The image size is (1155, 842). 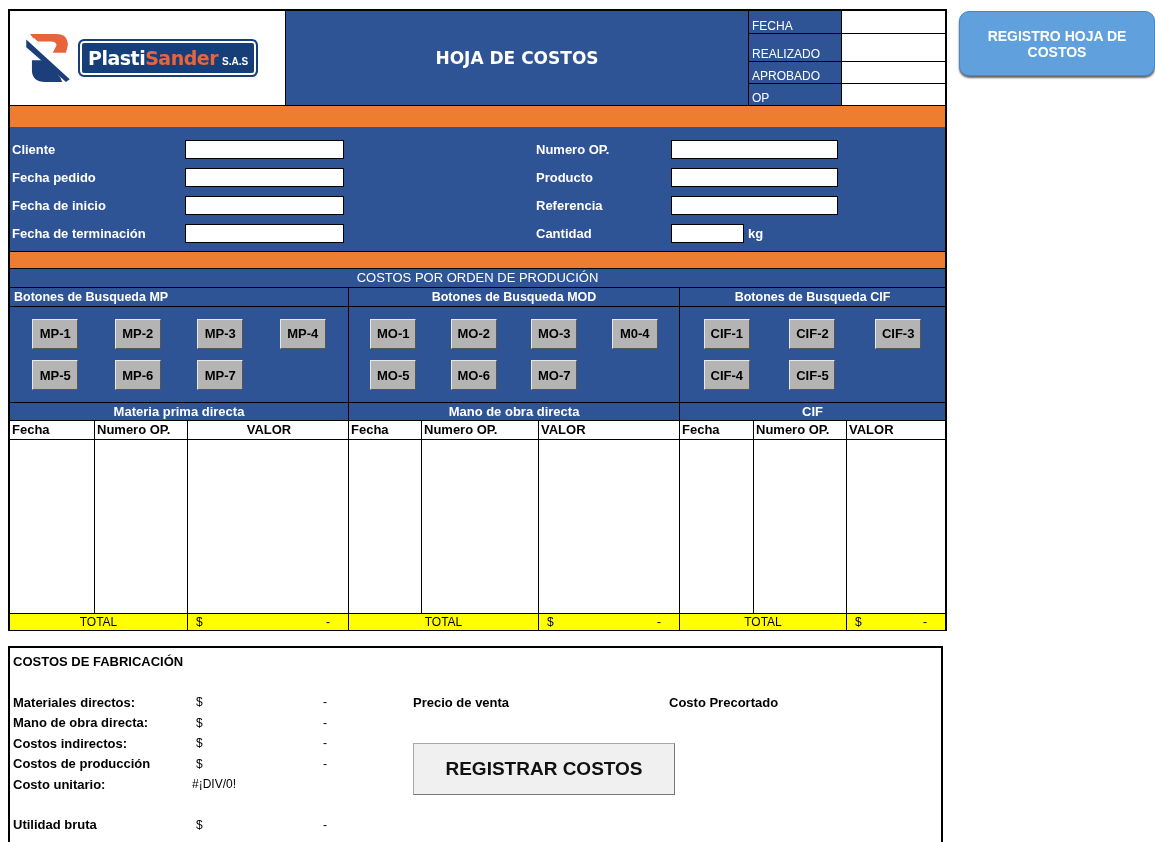 I want to click on search-button: MP-5, so click(x=55, y=375).